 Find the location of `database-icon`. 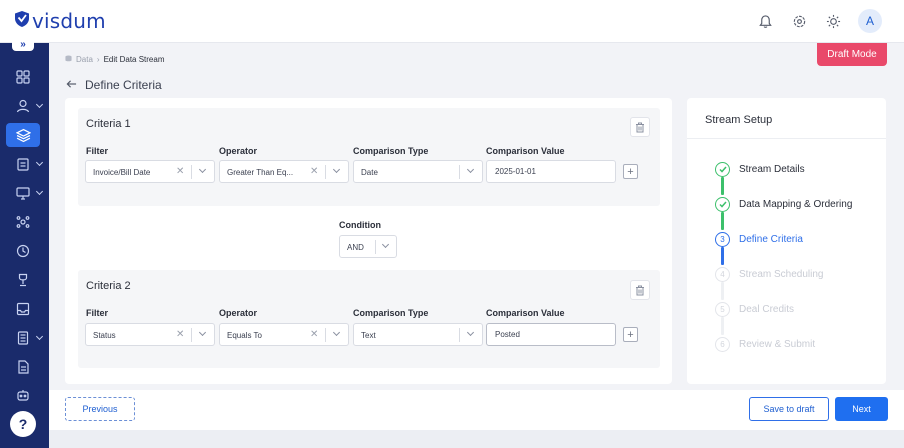

database-icon is located at coordinates (68, 59).